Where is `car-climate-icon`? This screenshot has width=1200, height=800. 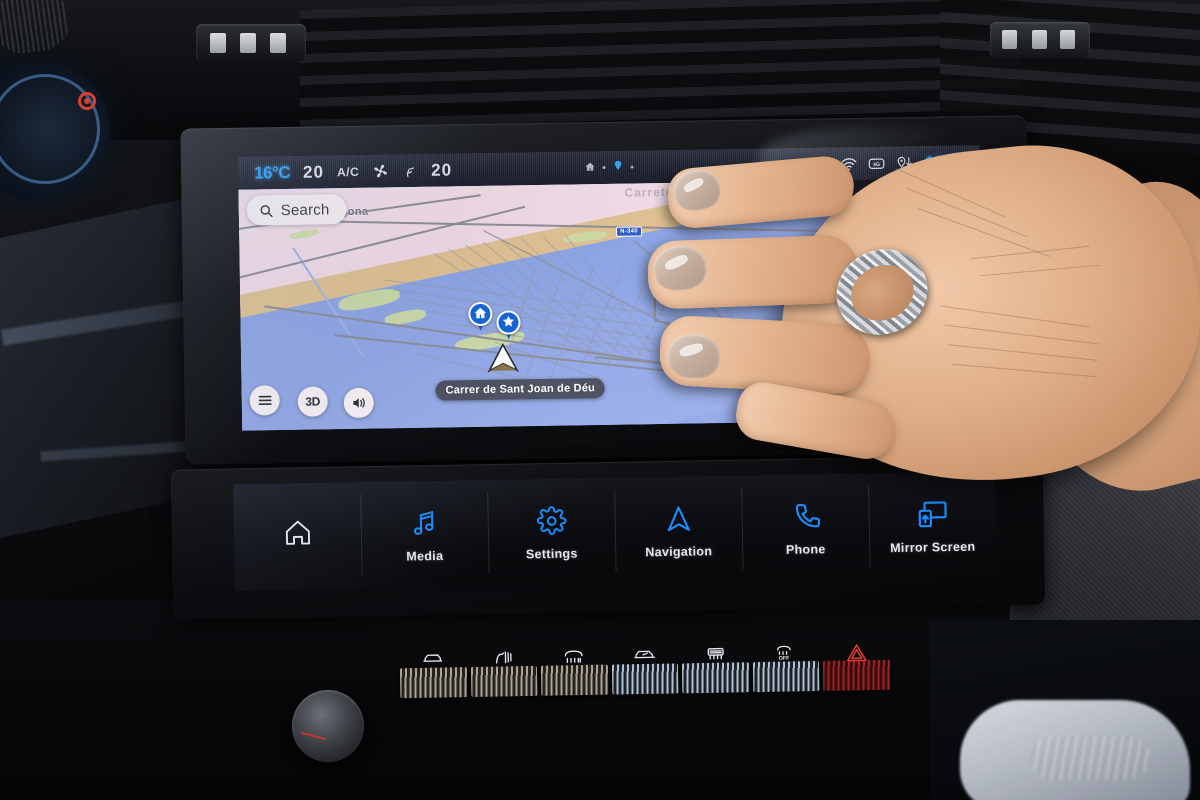
car-climate-icon is located at coordinates (433, 660).